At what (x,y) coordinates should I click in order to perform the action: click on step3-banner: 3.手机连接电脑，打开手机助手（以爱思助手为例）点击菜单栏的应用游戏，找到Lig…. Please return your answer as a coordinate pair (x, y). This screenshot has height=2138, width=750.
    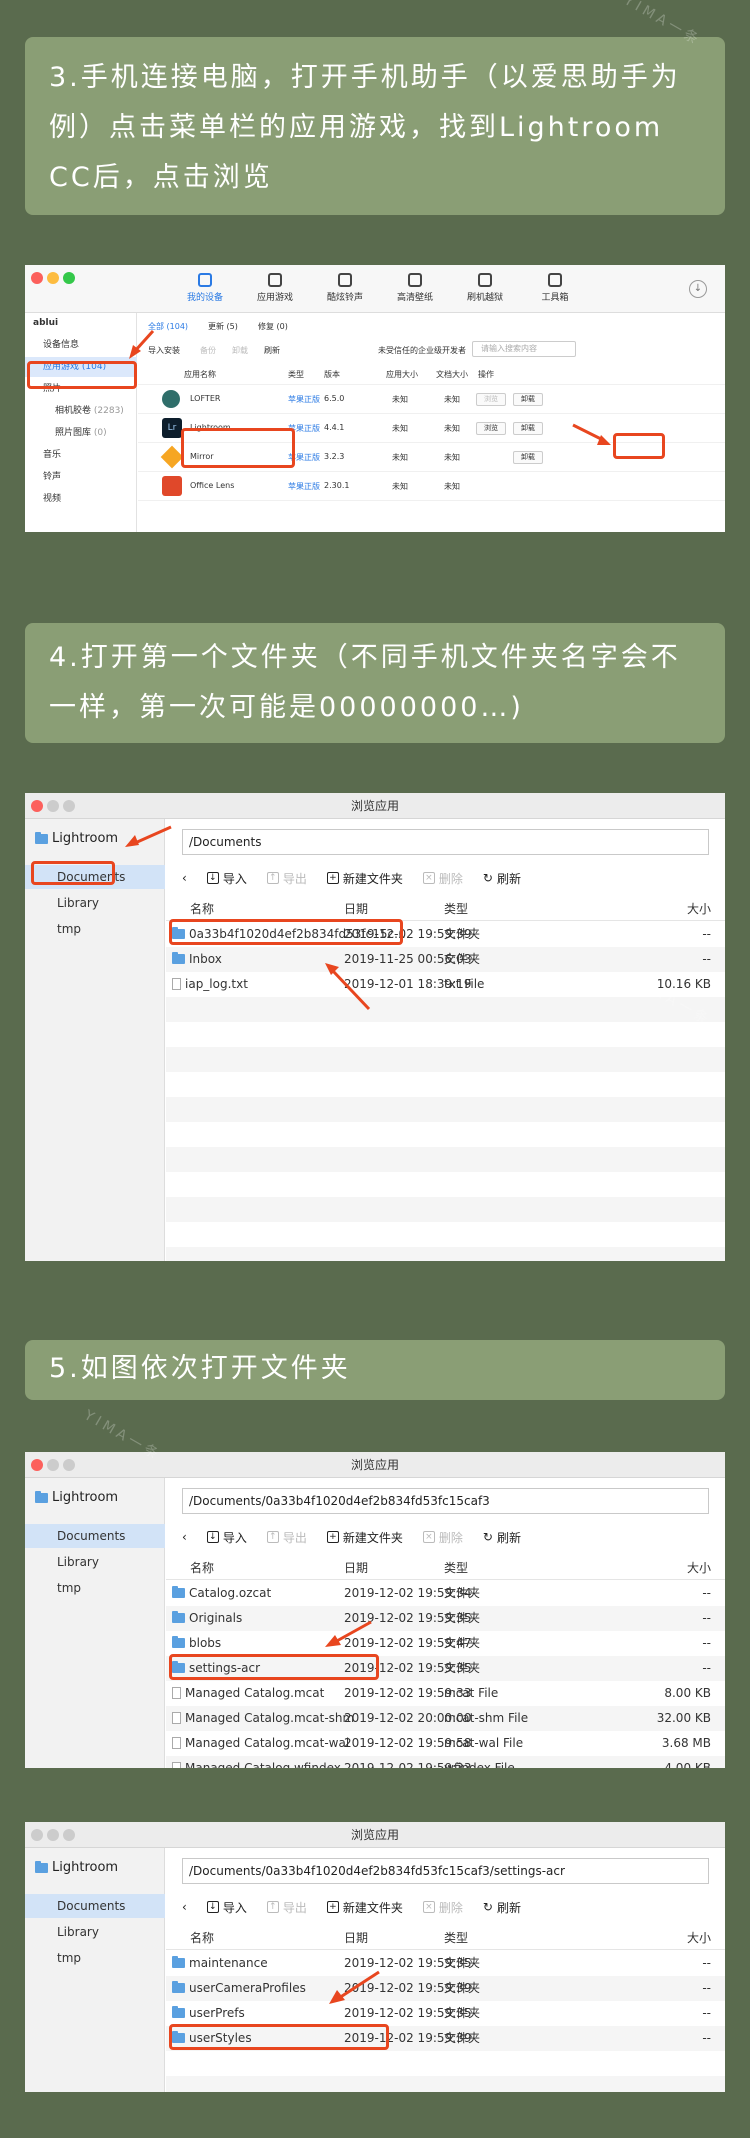
    Looking at the image, I should click on (375, 126).